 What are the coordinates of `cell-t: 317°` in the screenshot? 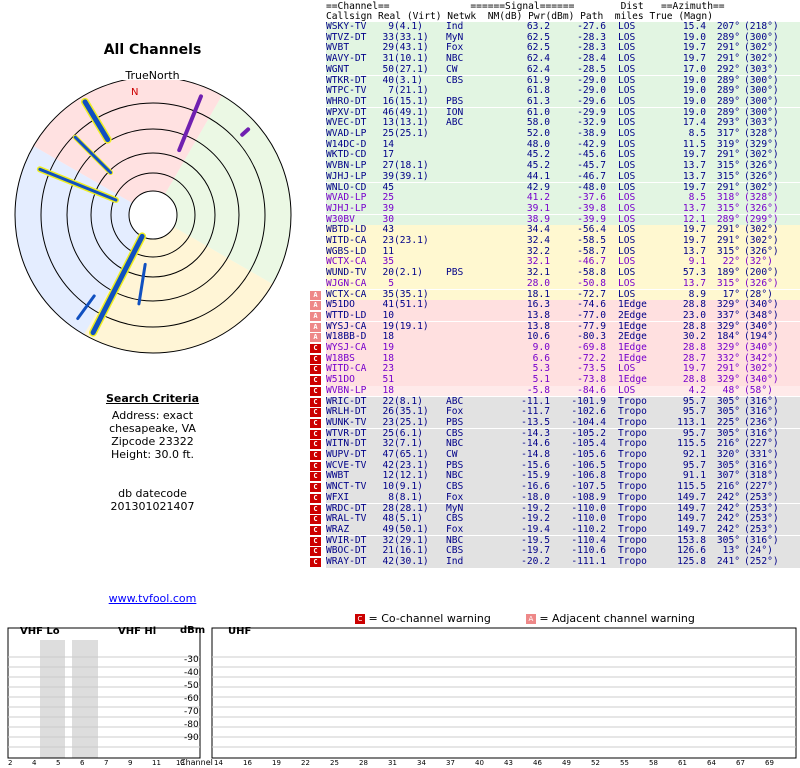 It's located at (728, 133).